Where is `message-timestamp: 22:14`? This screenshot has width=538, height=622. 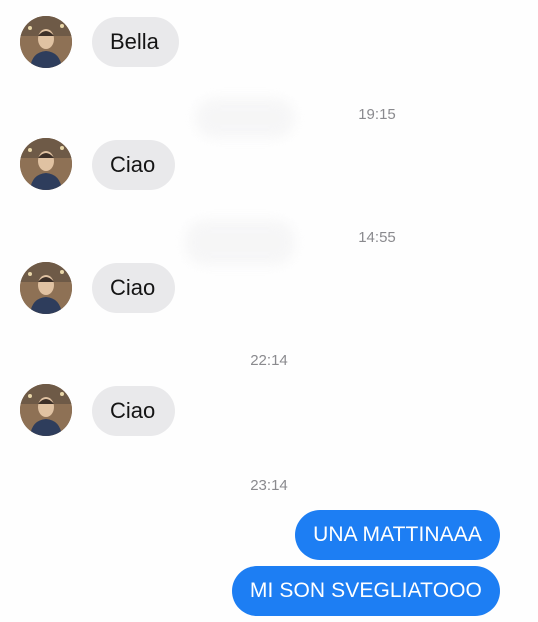 message-timestamp: 22:14 is located at coordinates (269, 360).